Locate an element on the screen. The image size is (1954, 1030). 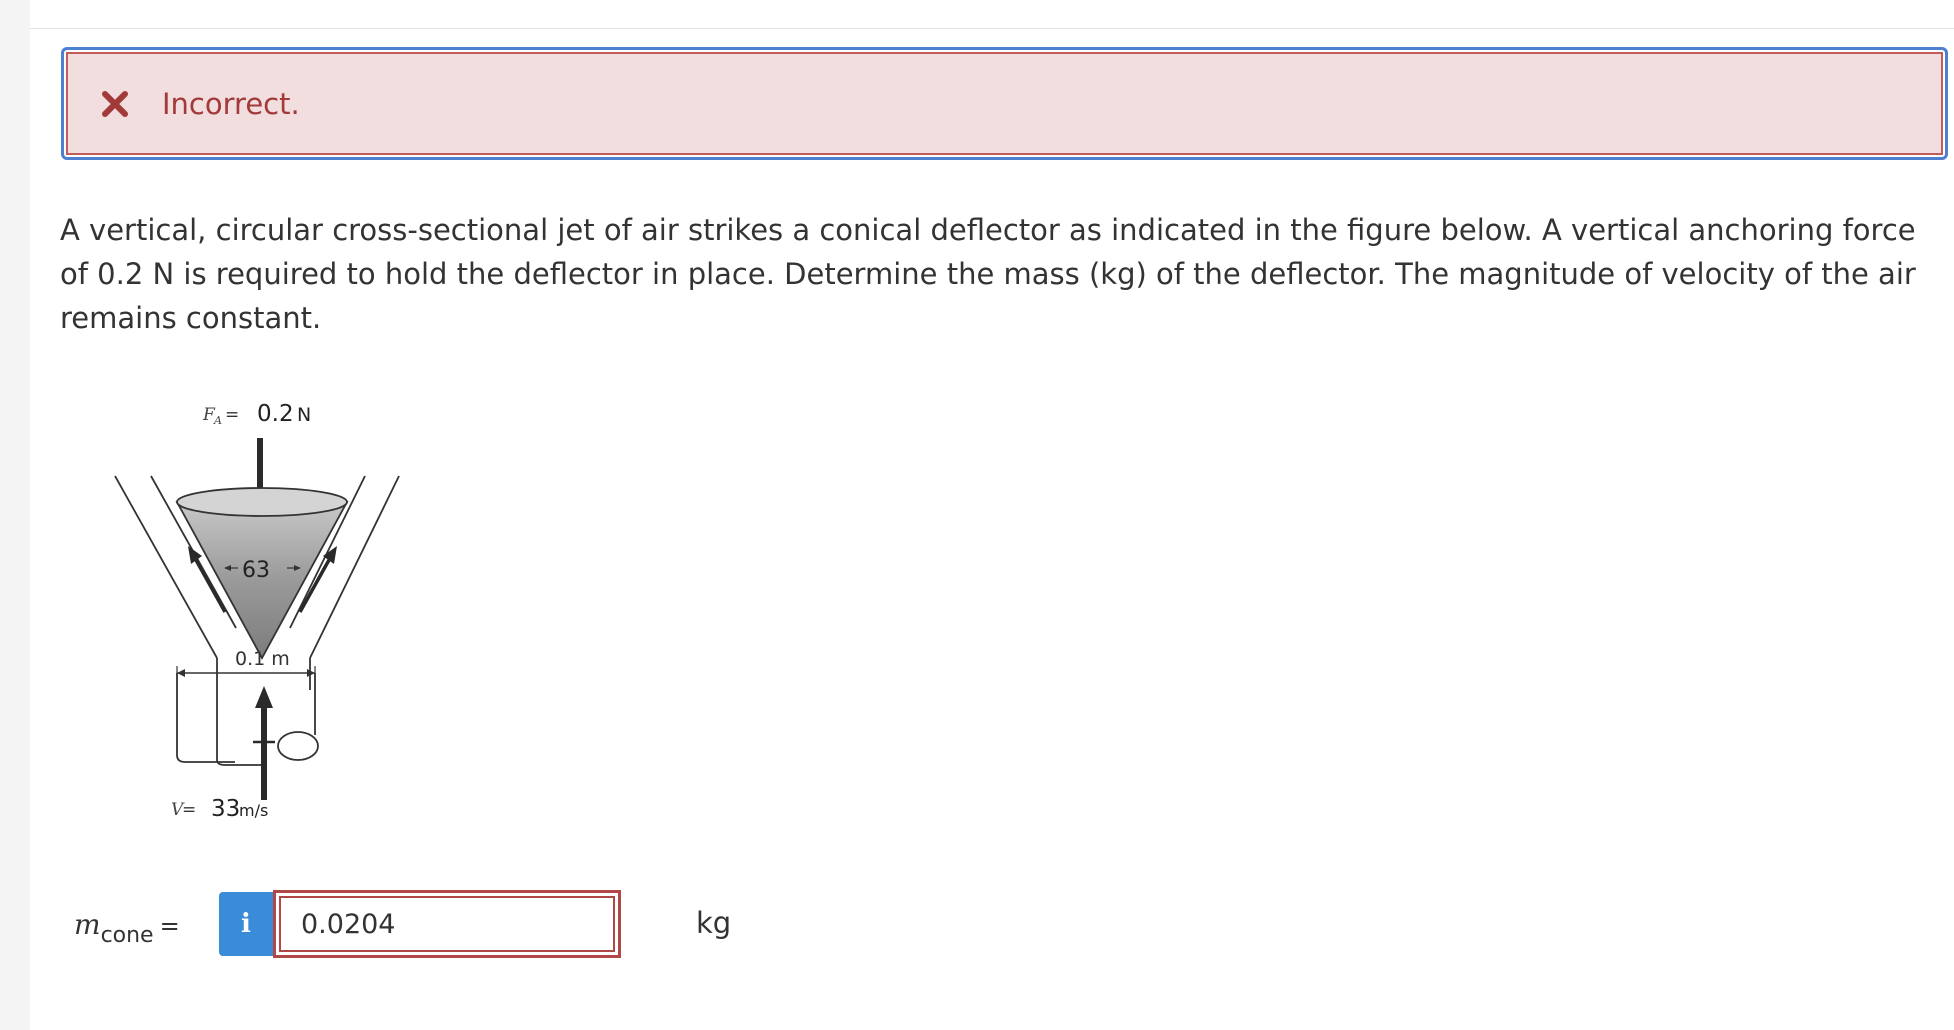
angle-label: 63 is located at coordinates (256, 570).